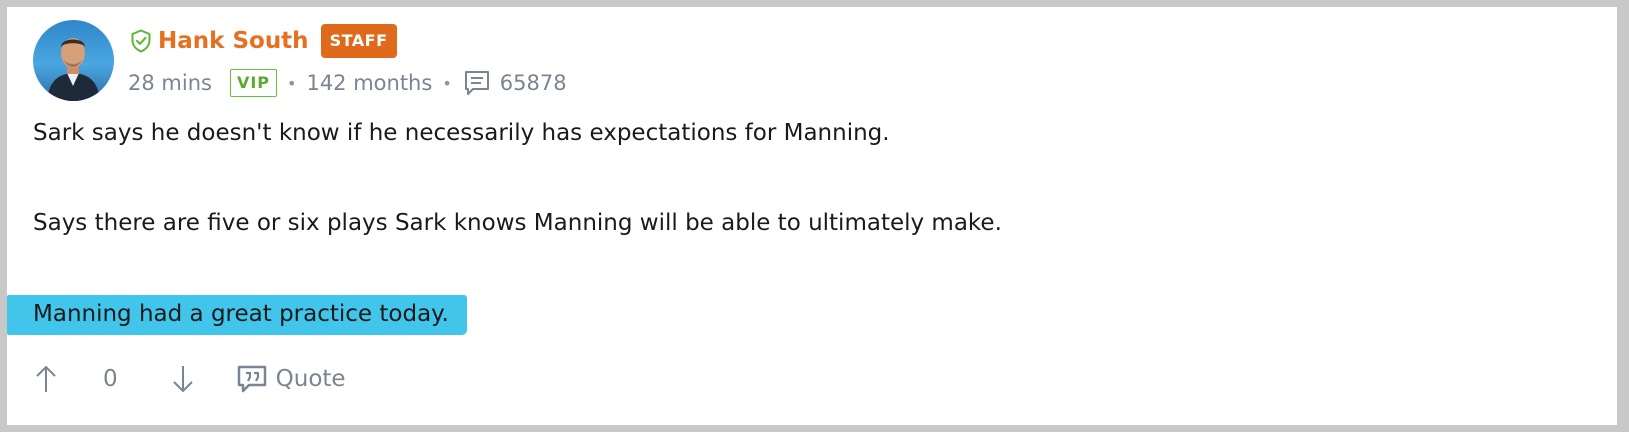 Image resolution: width=1629 pixels, height=432 pixels. I want to click on shield-check-icon, so click(141, 41).